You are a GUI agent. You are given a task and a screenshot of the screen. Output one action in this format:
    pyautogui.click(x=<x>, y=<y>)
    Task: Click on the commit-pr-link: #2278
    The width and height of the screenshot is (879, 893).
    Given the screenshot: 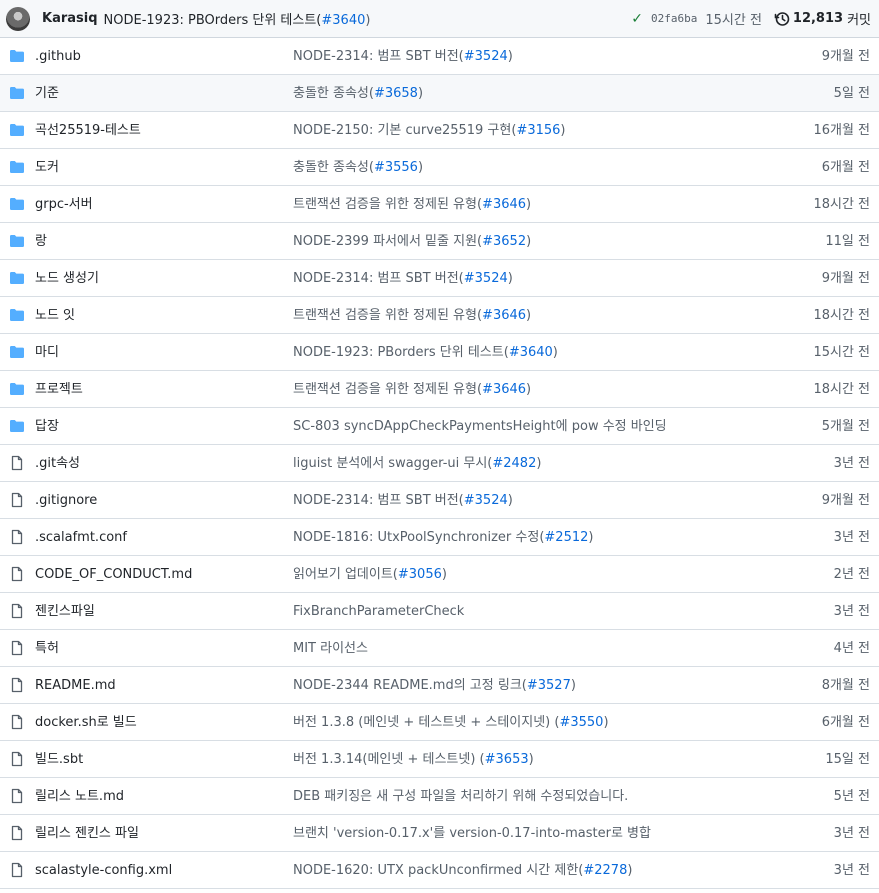 What is the action you would take?
    pyautogui.click(x=605, y=870)
    